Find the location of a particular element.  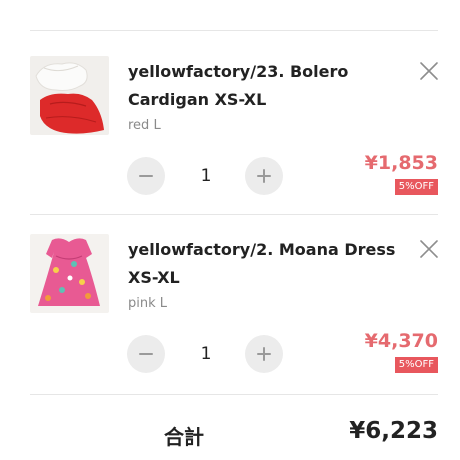

item-divider is located at coordinates (234, 394).